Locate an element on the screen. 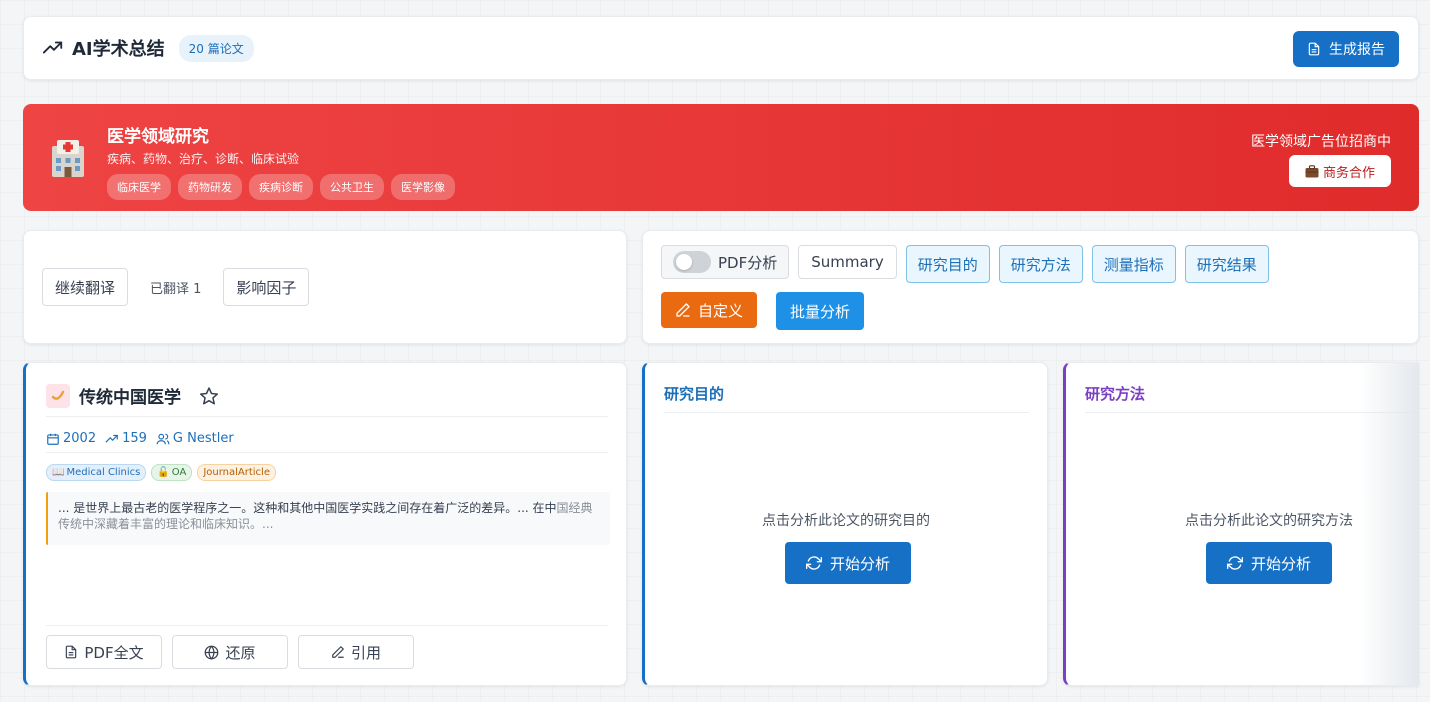 This screenshot has width=1430, height=702. toggle-switch is located at coordinates (692, 262).